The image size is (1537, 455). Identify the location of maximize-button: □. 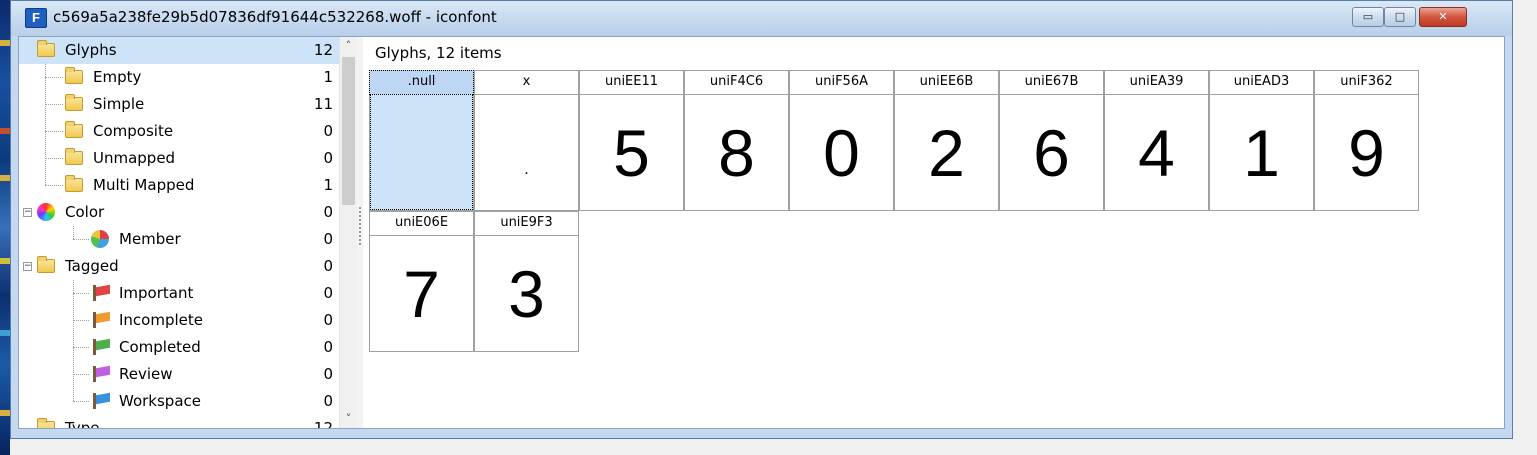
(1400, 17).